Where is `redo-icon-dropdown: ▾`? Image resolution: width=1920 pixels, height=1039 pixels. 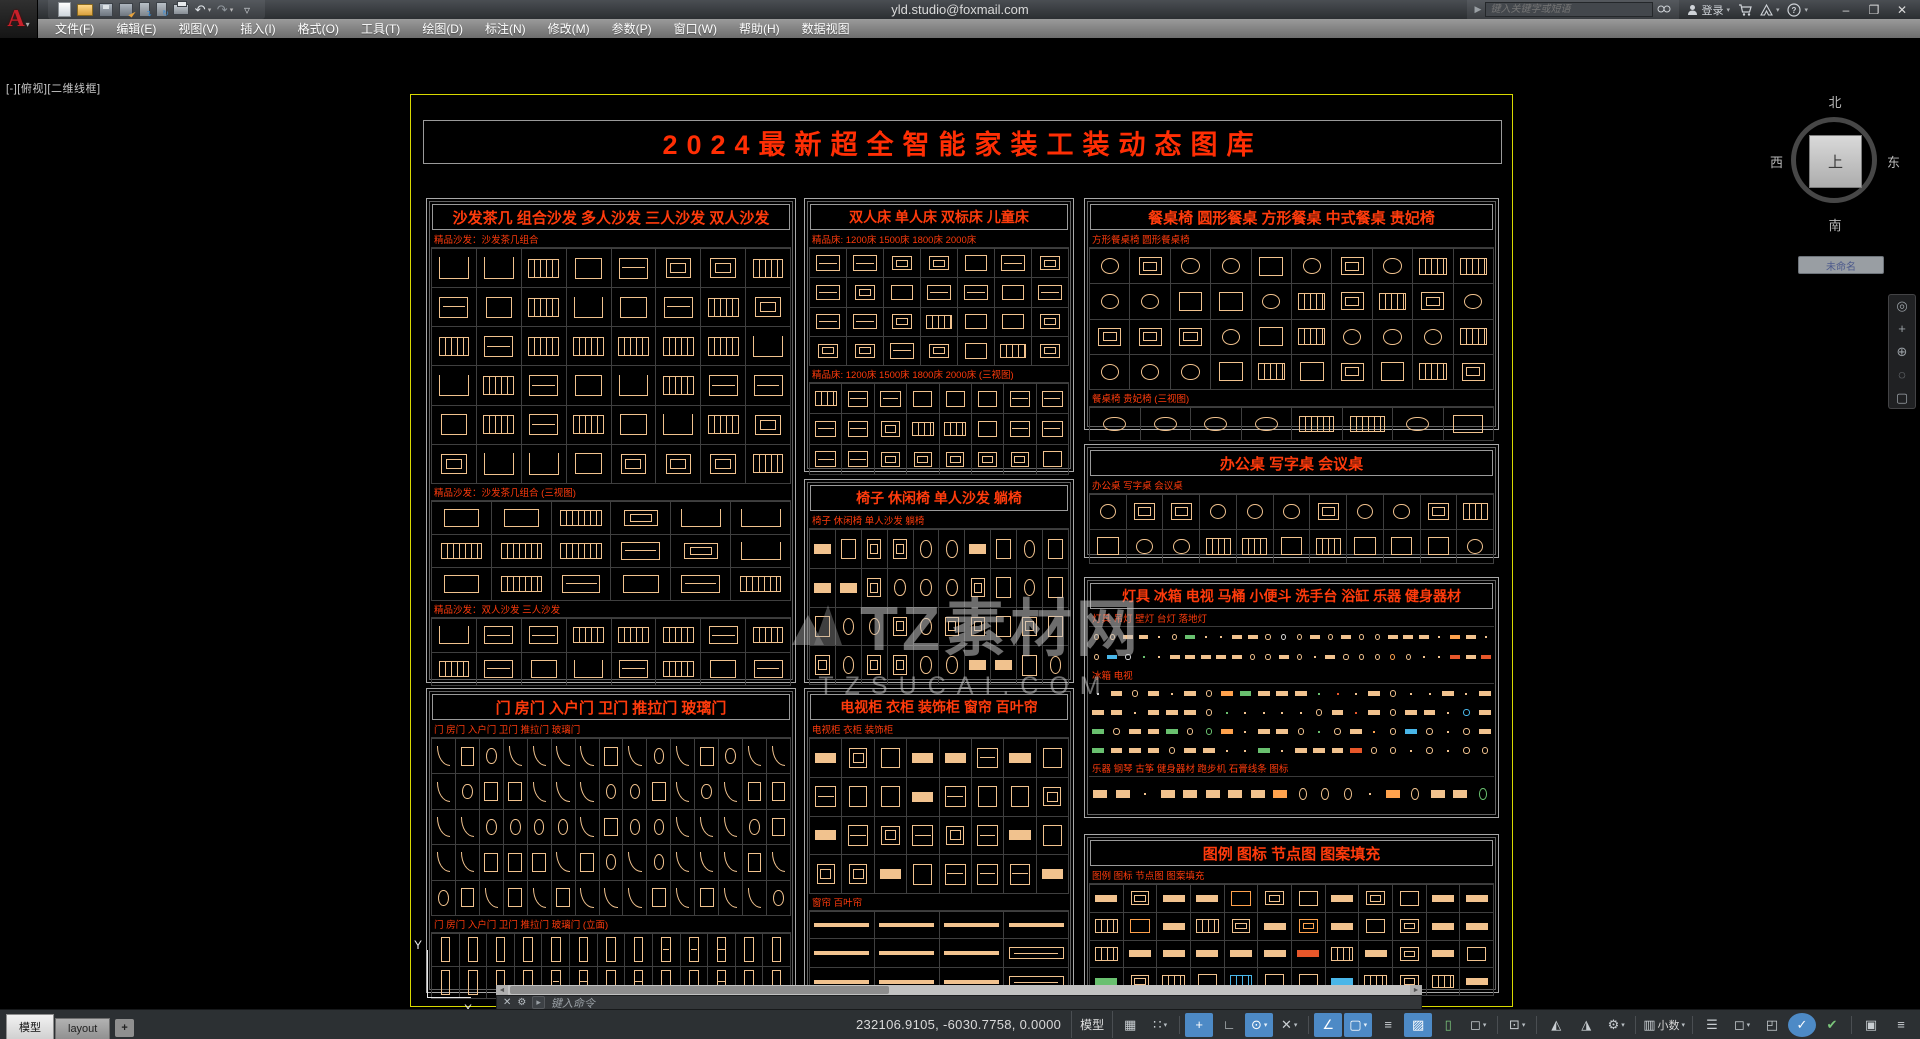
redo-icon-dropdown: ▾ is located at coordinates (232, 10).